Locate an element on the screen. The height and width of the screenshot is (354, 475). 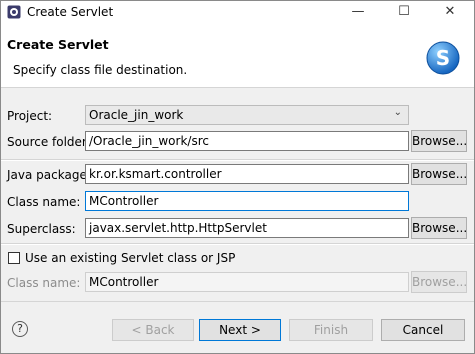
class-name-input: MController is located at coordinates (247, 201).